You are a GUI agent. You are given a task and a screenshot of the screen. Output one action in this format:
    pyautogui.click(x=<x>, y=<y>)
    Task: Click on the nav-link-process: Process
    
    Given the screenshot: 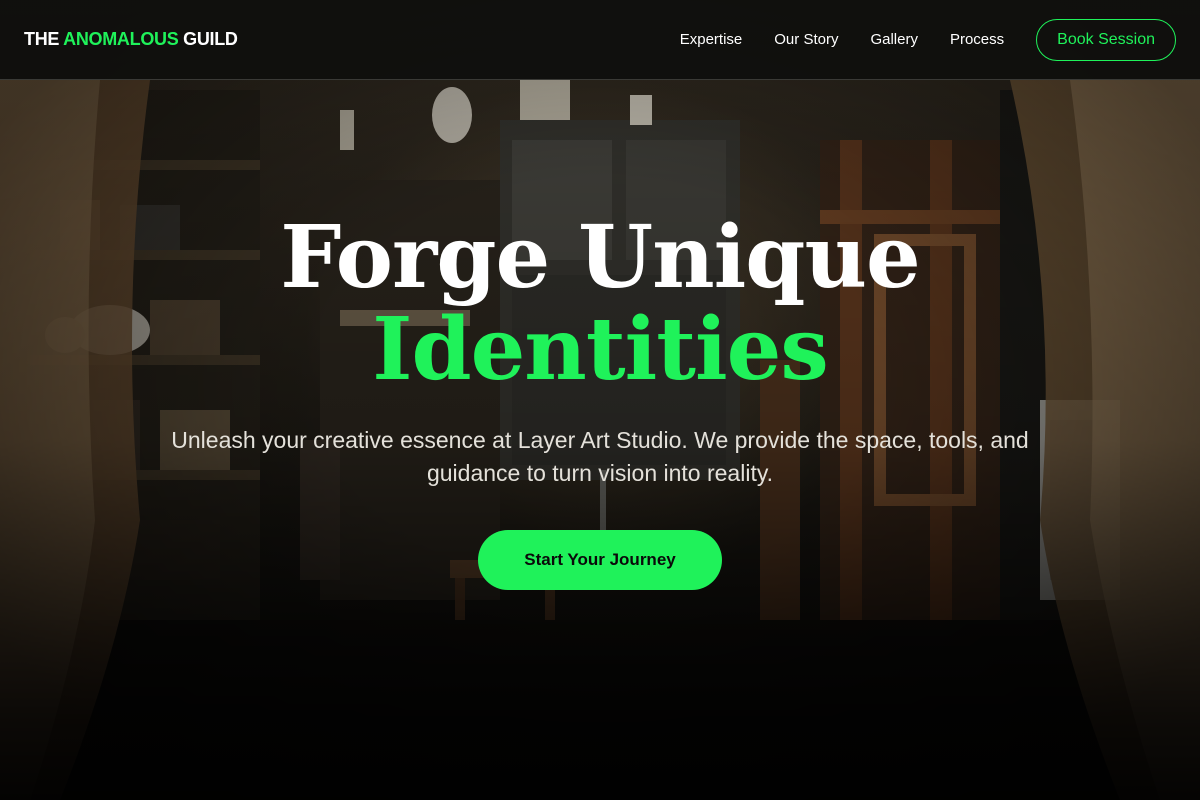 What is the action you would take?
    pyautogui.click(x=977, y=39)
    